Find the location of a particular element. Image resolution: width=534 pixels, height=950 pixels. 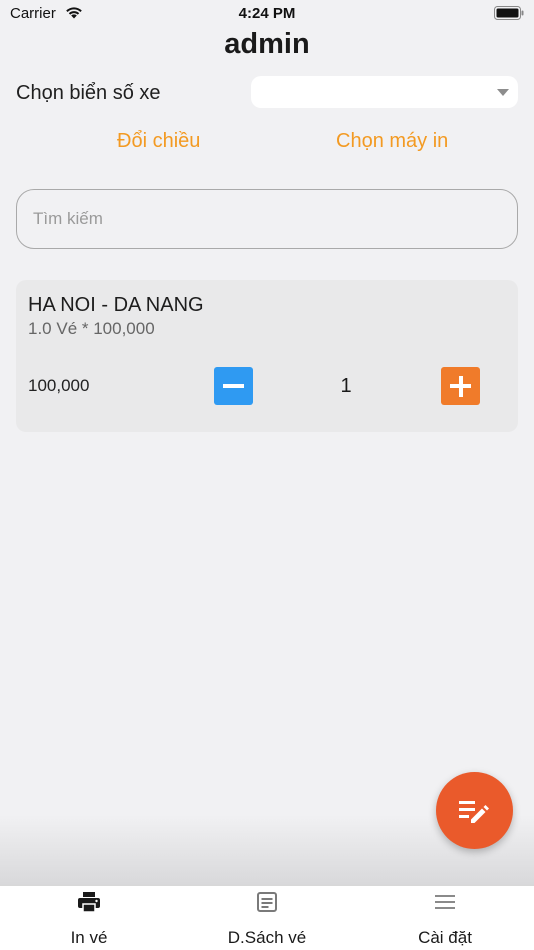

tab-ticket-list: D.Sách vé is located at coordinates (267, 918).